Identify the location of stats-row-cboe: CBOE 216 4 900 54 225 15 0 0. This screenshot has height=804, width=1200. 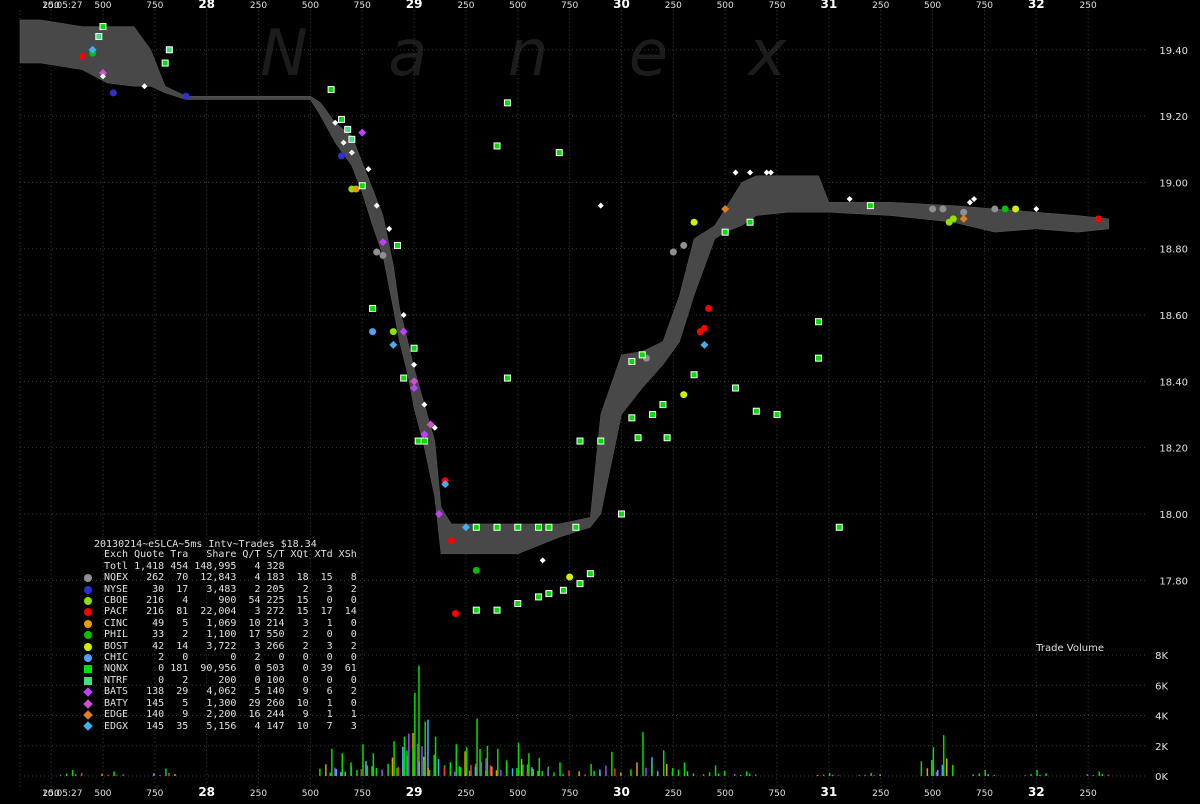
(227, 600).